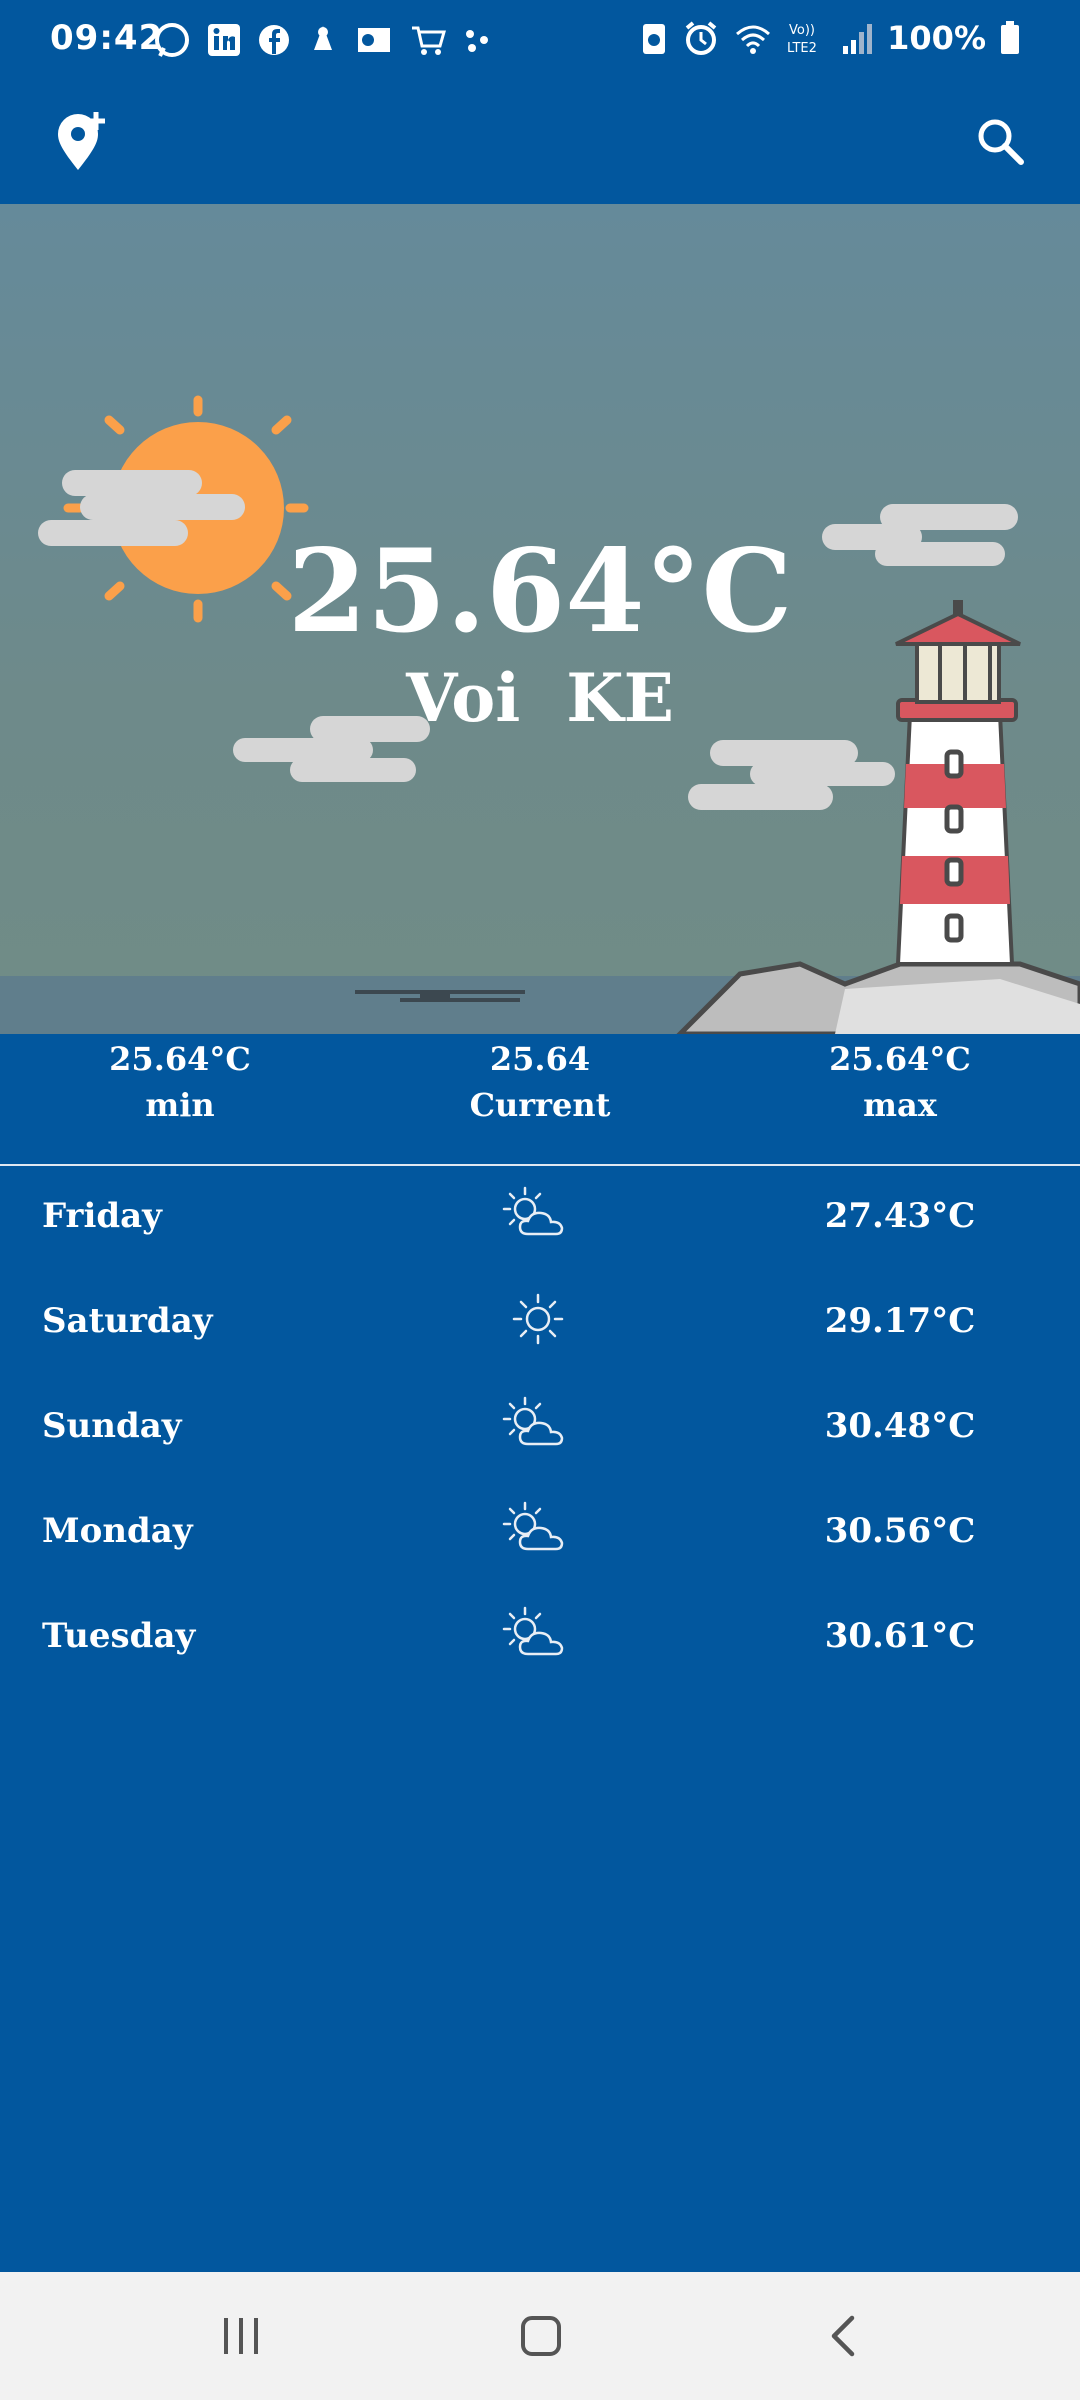 This screenshot has width=1080, height=2400. What do you see at coordinates (127, 1321) in the screenshot?
I see `forecast-day: Saturday` at bounding box center [127, 1321].